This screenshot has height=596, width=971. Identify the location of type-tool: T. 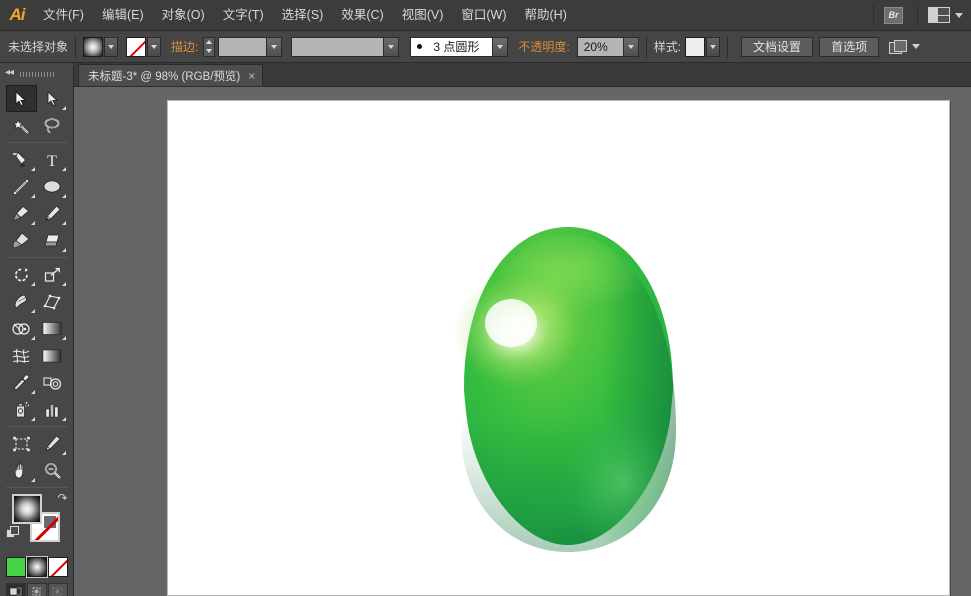
(52, 159).